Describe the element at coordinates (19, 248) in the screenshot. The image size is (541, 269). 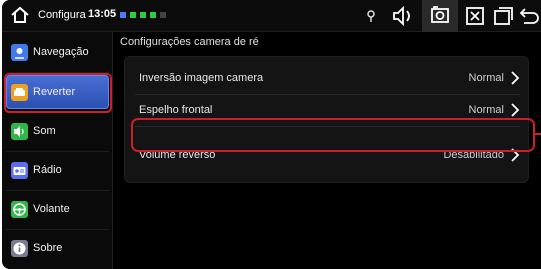
I see `info-icon` at that location.